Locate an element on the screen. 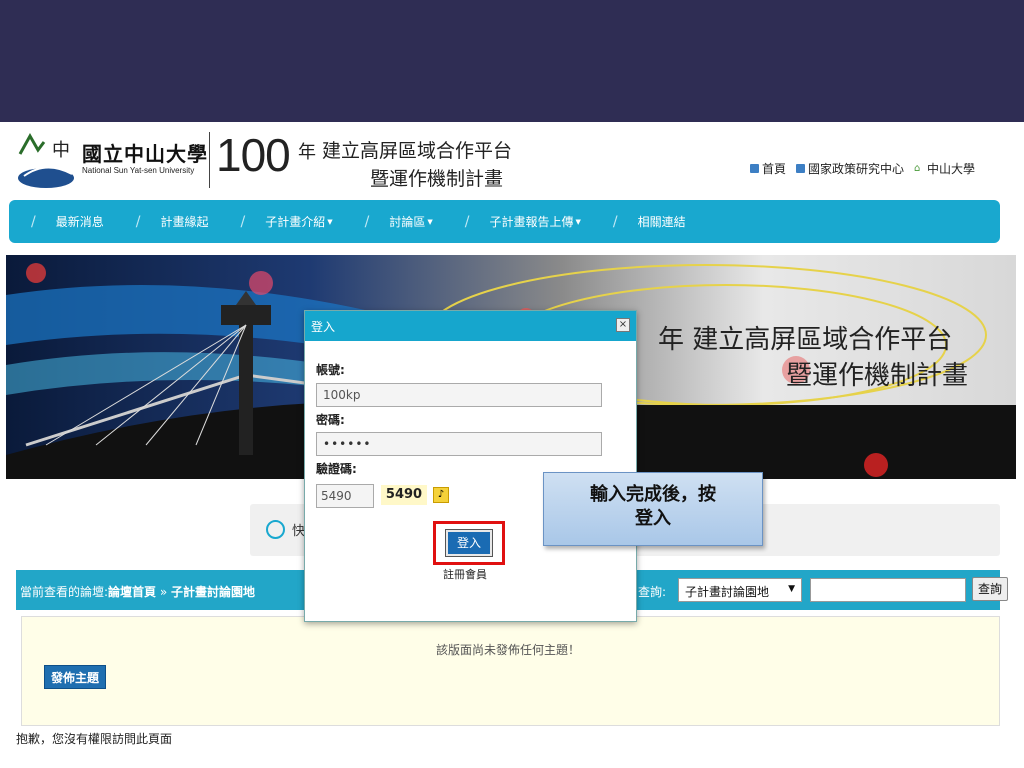 The height and width of the screenshot is (768, 1024). password-label: 密碼: is located at coordinates (330, 420).